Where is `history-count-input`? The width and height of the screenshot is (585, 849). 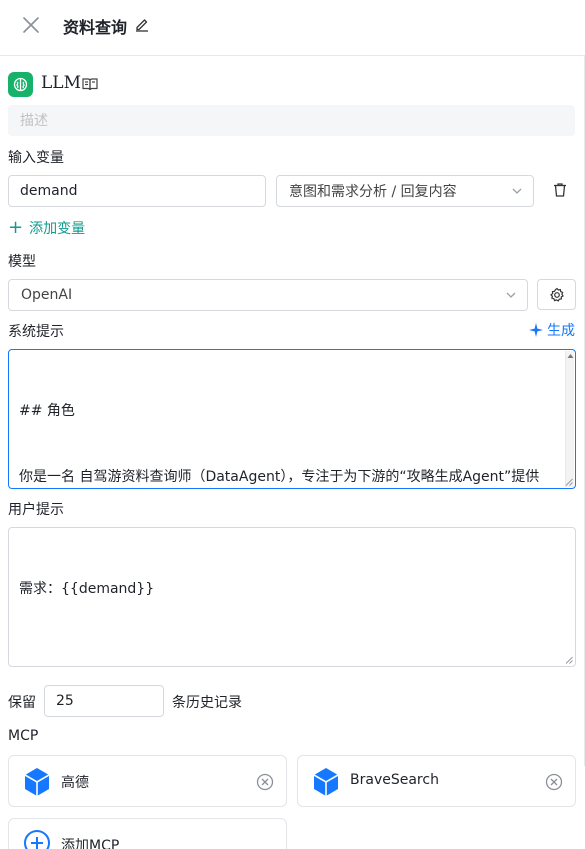
history-count-input is located at coordinates (104, 701).